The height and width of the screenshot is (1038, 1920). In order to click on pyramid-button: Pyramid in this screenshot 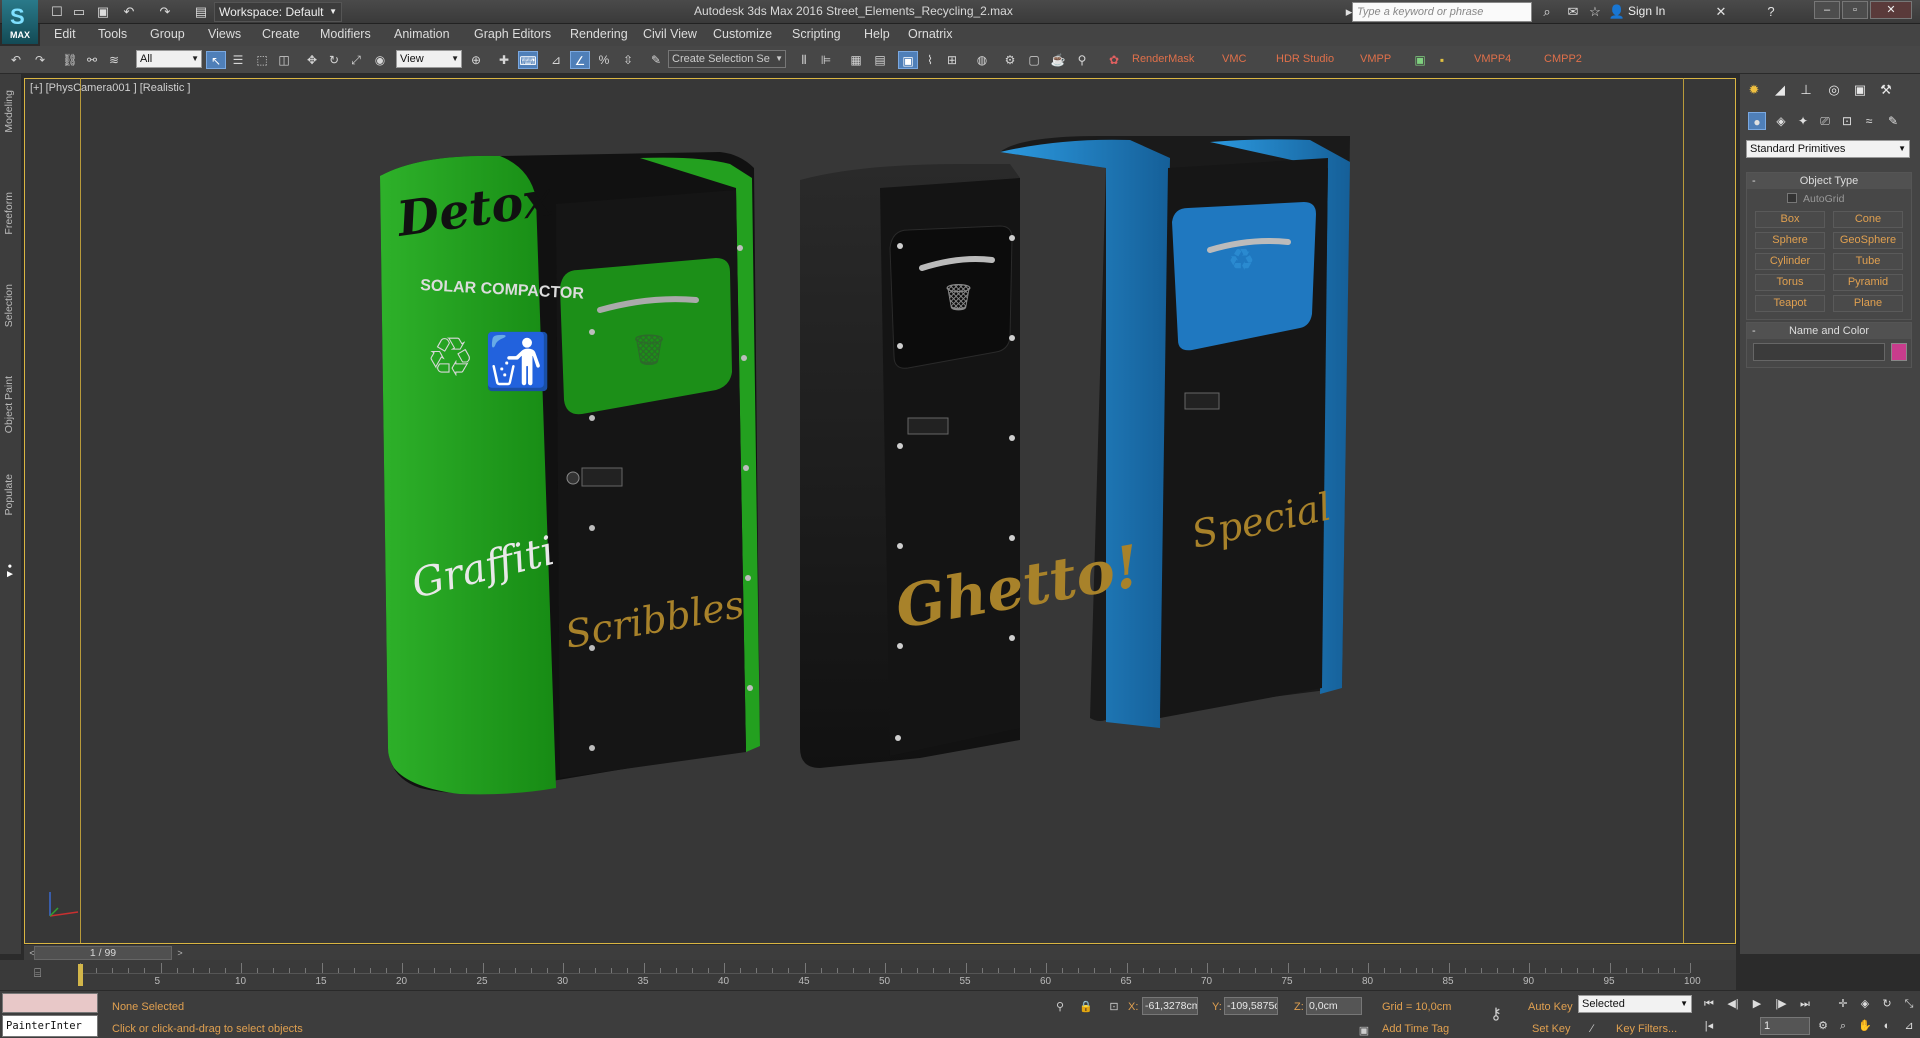, I will do `click(1868, 282)`.